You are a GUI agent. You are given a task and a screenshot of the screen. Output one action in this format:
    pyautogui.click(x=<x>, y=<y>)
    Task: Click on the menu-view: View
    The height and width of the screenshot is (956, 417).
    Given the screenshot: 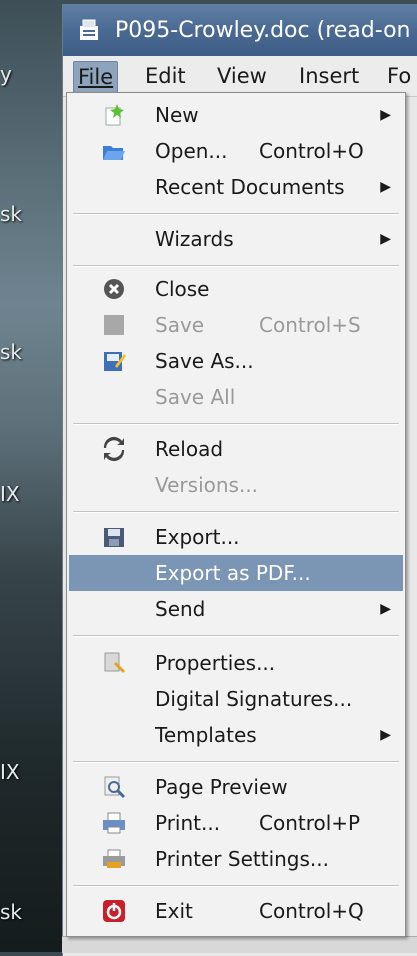 What is the action you would take?
    pyautogui.click(x=242, y=76)
    